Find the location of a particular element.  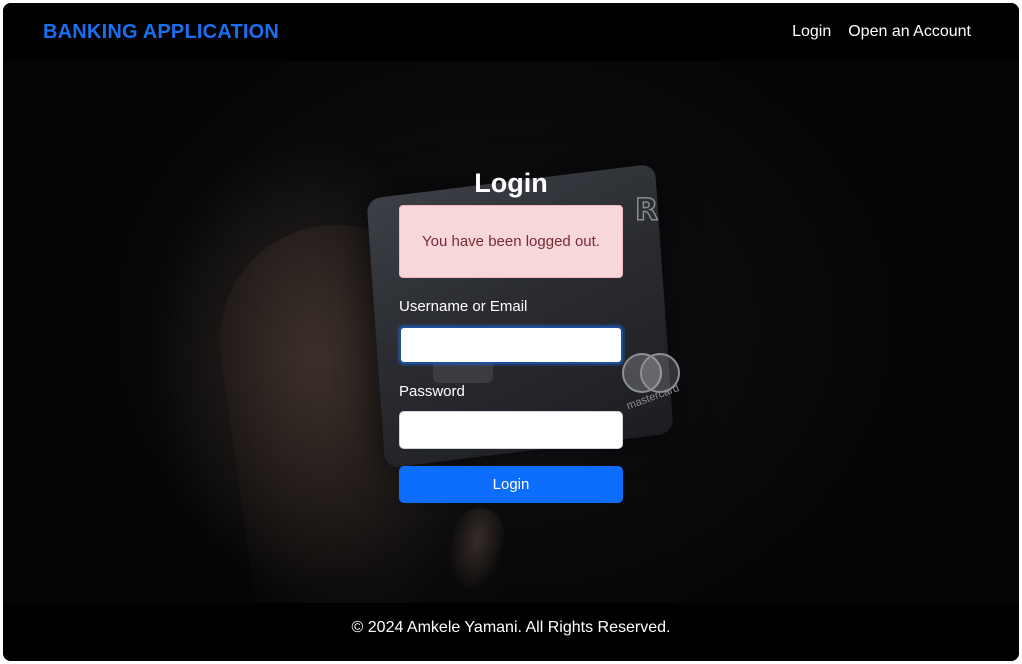

nav-links: Login Open an Account is located at coordinates (881, 32).